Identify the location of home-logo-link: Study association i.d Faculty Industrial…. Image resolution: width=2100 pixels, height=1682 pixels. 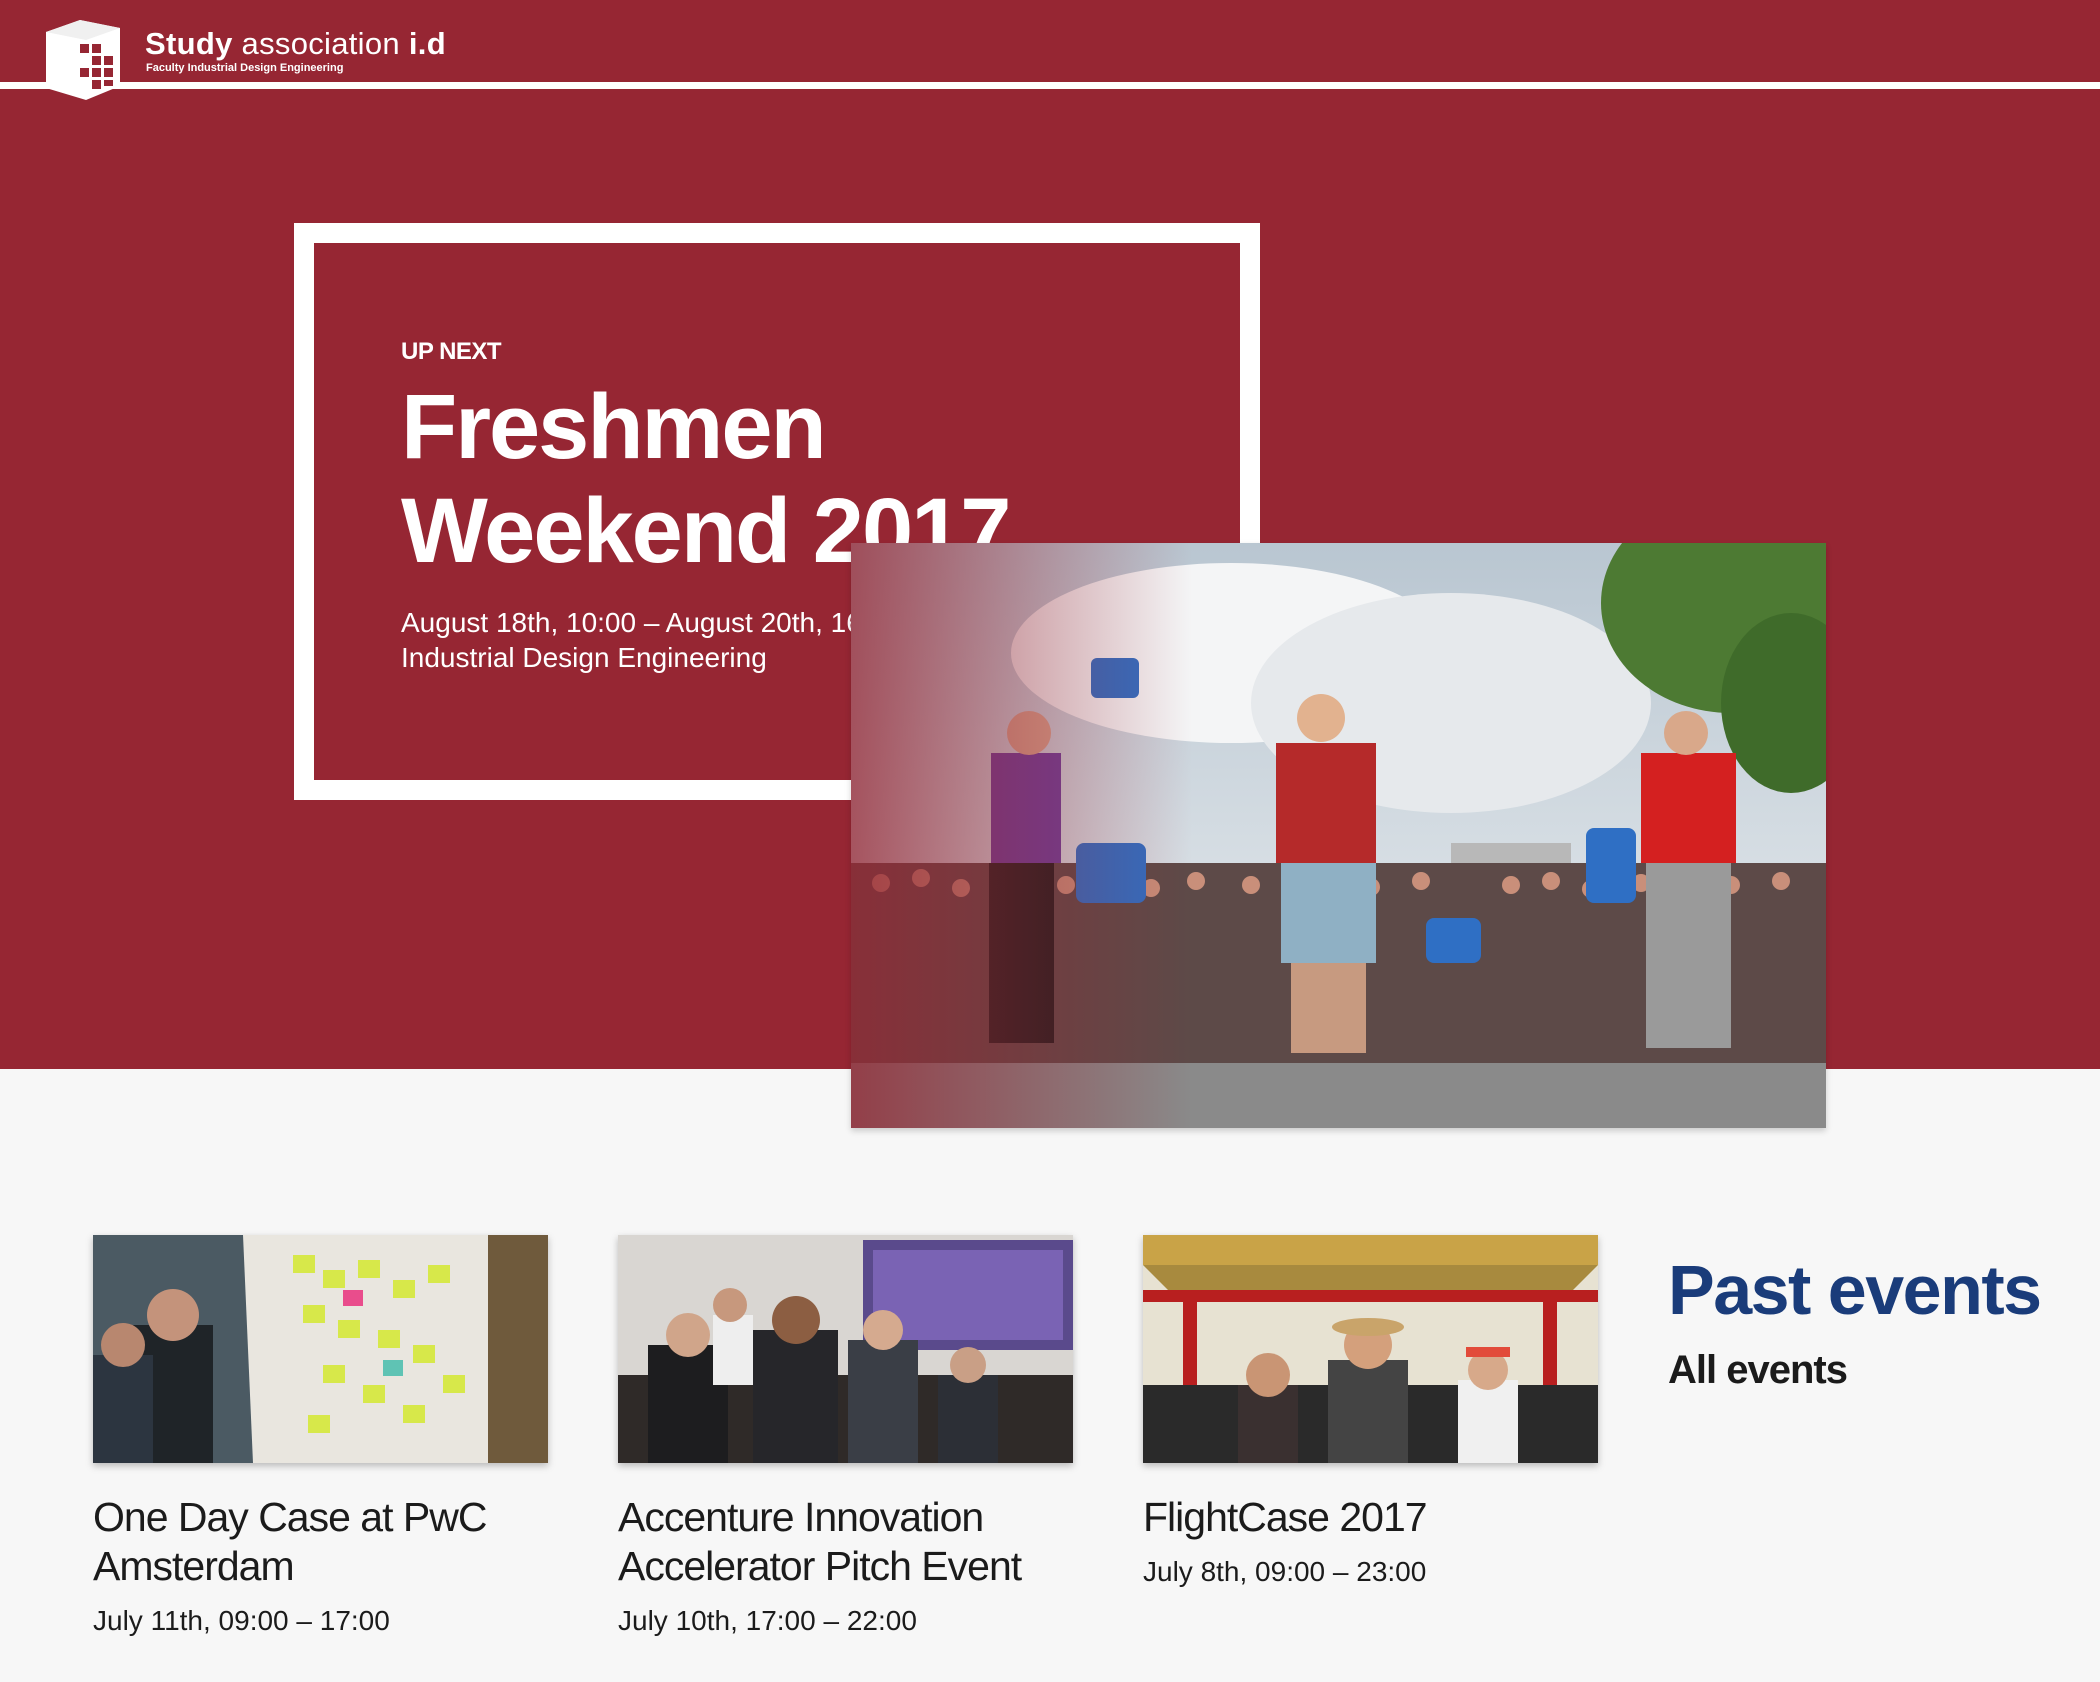
(250, 61).